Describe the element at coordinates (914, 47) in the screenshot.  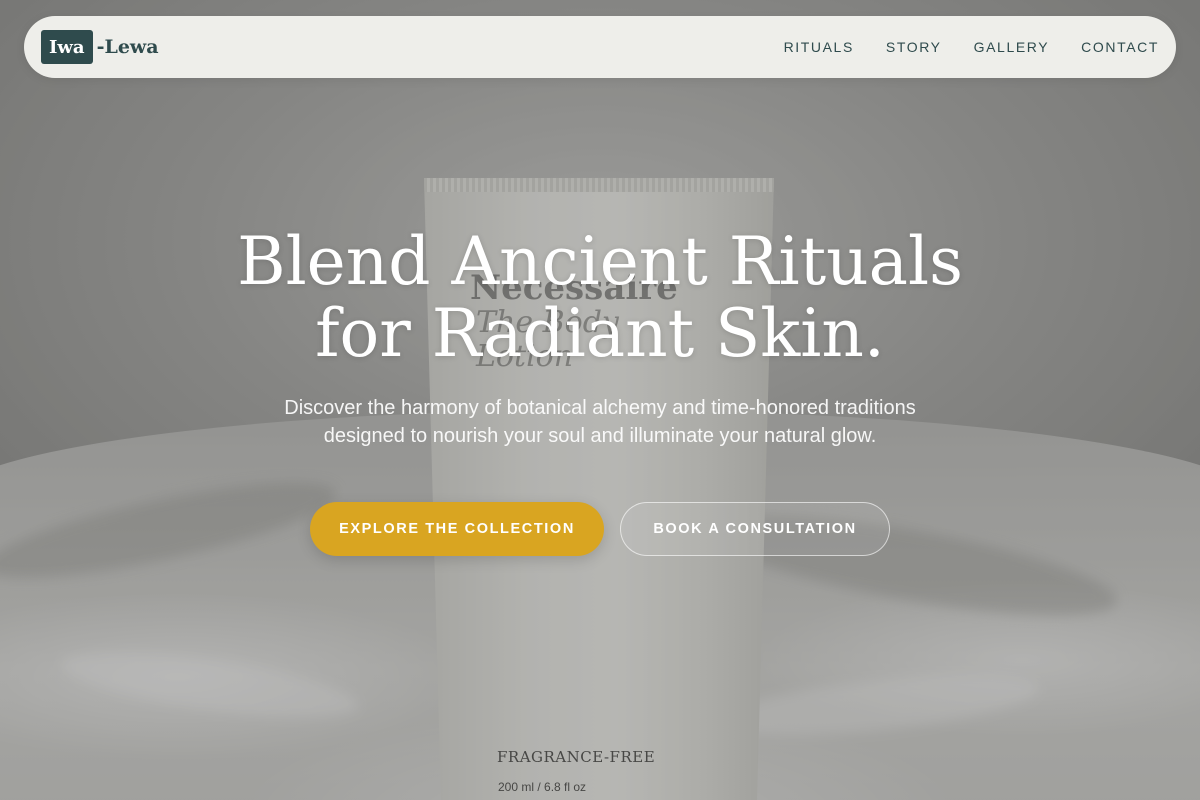
I see `nav-link-story: STORY` at that location.